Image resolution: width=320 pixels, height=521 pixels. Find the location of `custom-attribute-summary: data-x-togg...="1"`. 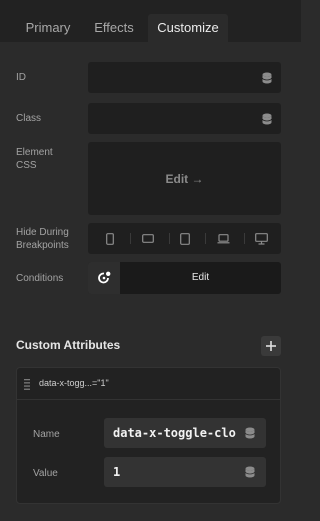

custom-attribute-summary: data-x-togg...="1" is located at coordinates (74, 383).